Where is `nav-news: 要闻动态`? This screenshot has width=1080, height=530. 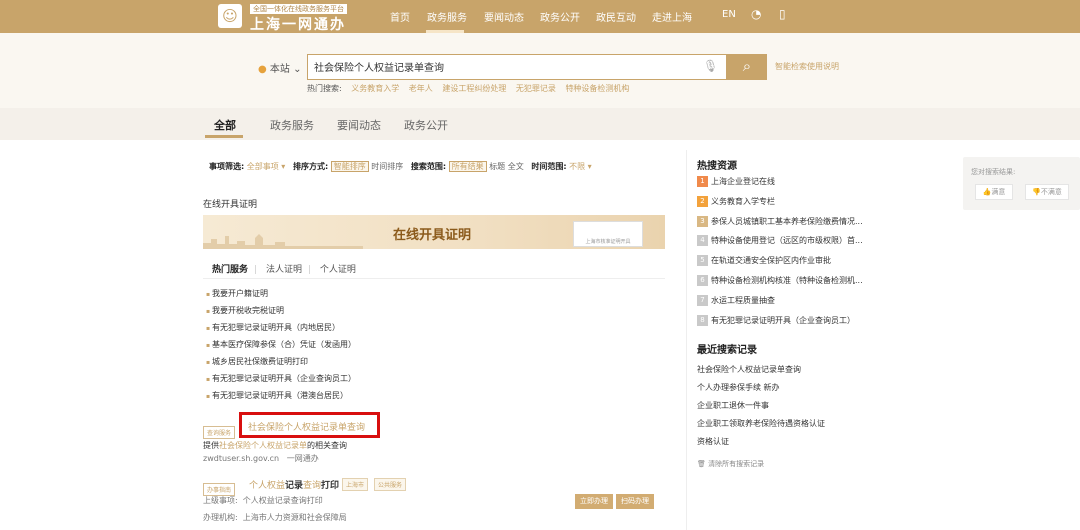 nav-news: 要闻动态 is located at coordinates (504, 16).